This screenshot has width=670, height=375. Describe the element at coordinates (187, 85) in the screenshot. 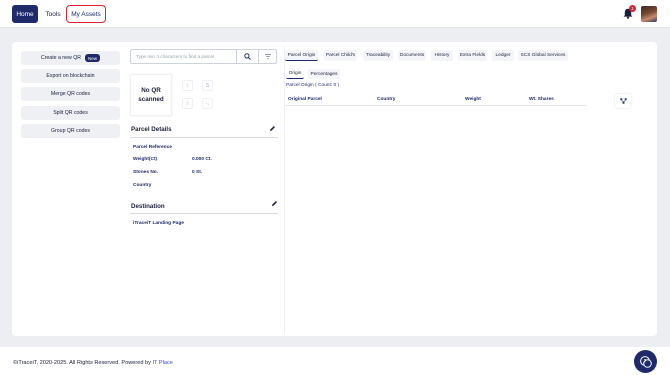

I see `download-icon: ⇩` at that location.